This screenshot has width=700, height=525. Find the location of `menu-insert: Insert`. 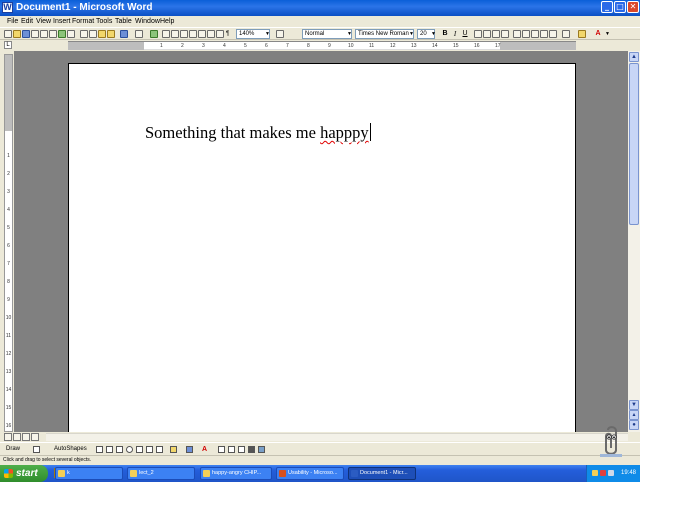

menu-insert: Insert is located at coordinates (62, 21).